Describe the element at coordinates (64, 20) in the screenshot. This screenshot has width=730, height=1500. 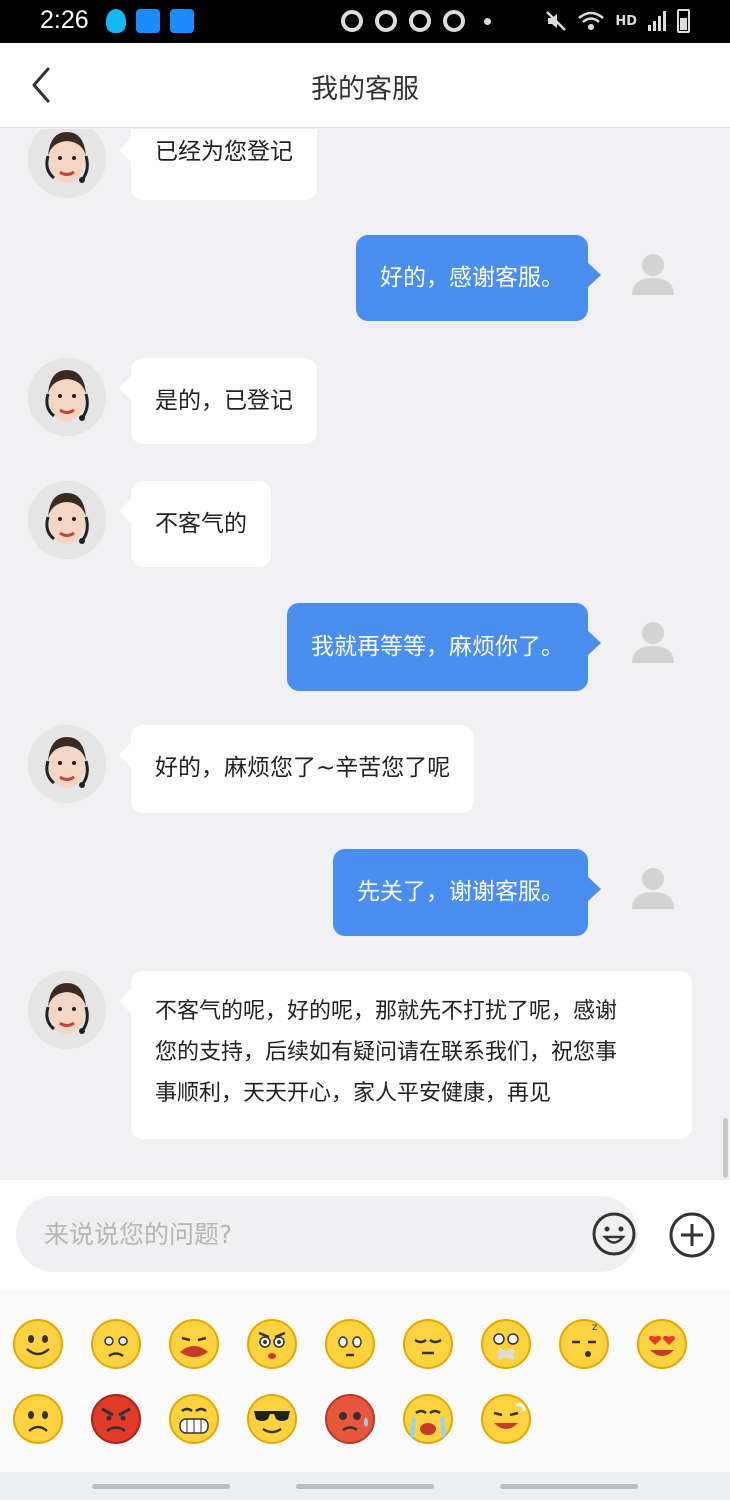
I see `status-time: 2:26` at that location.